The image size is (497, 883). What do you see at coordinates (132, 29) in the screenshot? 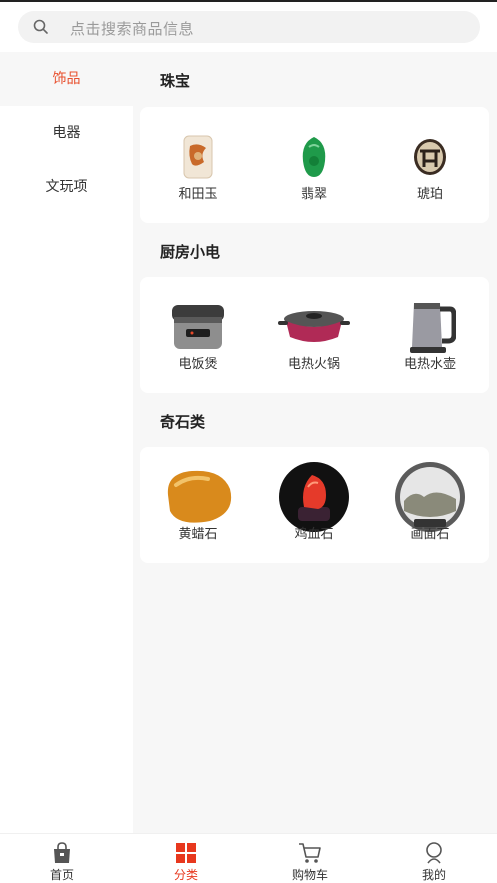
I see `search-placeholder: 点击搜索商品信息` at bounding box center [132, 29].